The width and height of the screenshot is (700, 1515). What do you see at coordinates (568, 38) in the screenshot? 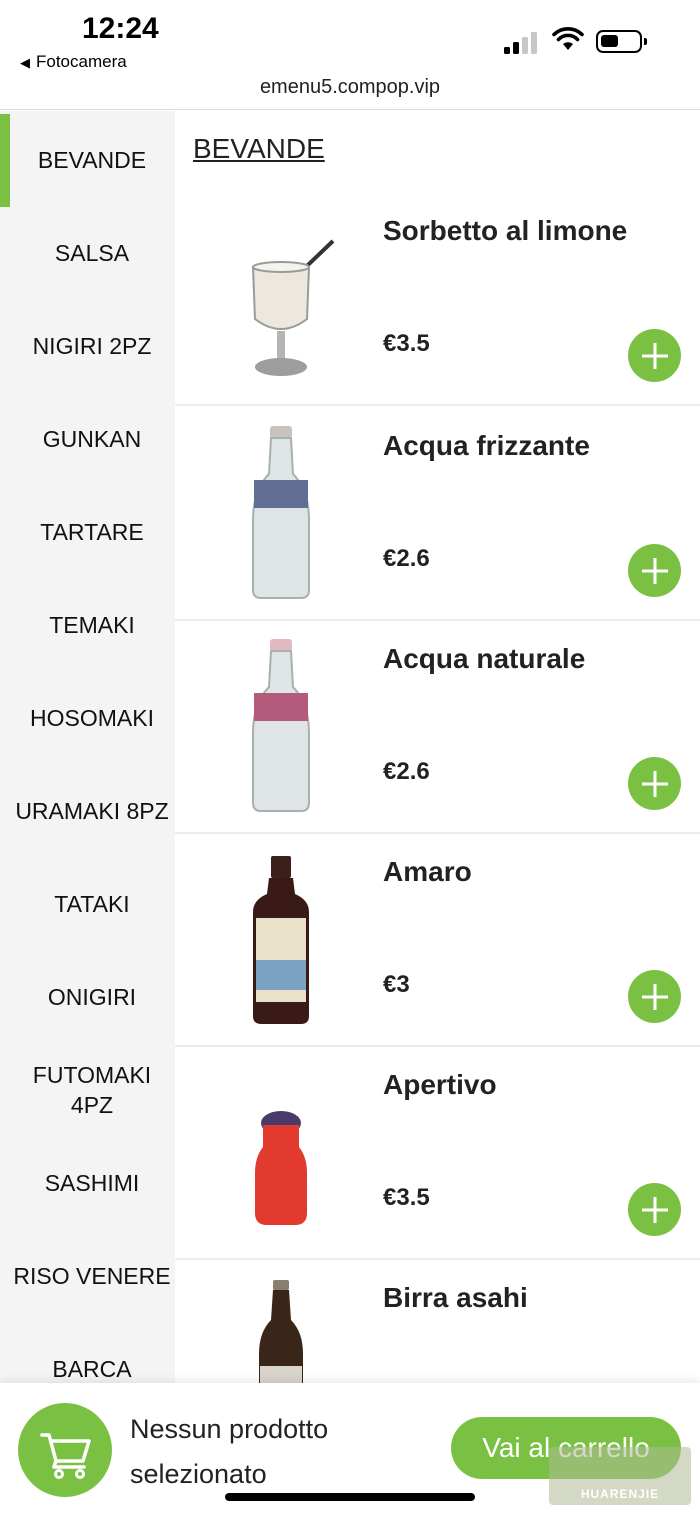
I see `wifi-icon` at bounding box center [568, 38].